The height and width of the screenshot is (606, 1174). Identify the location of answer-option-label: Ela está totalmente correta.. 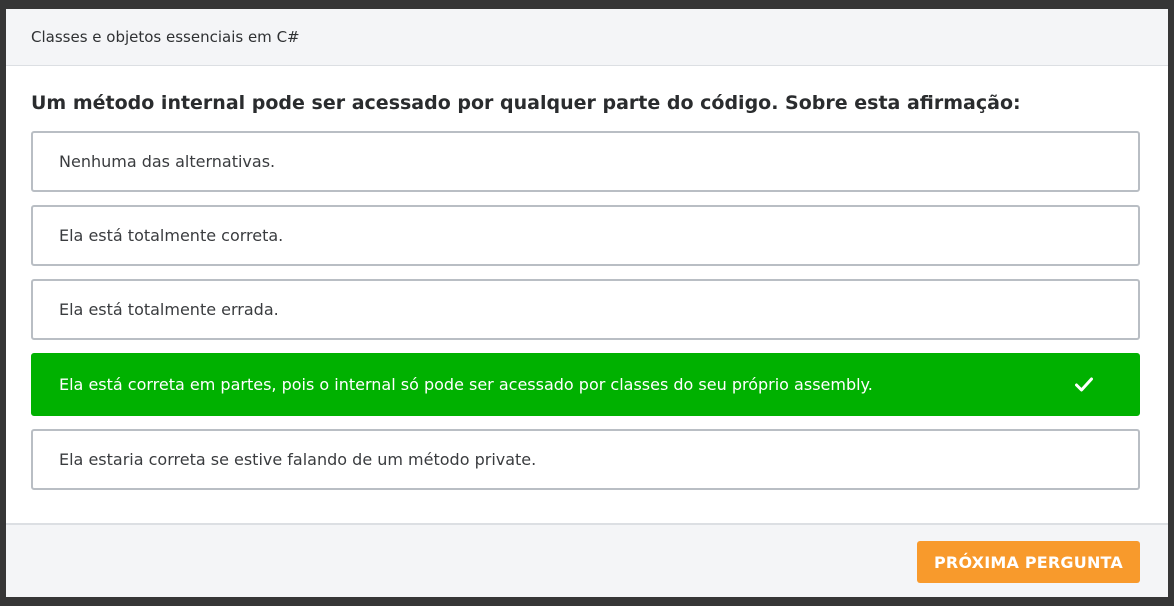
(171, 235).